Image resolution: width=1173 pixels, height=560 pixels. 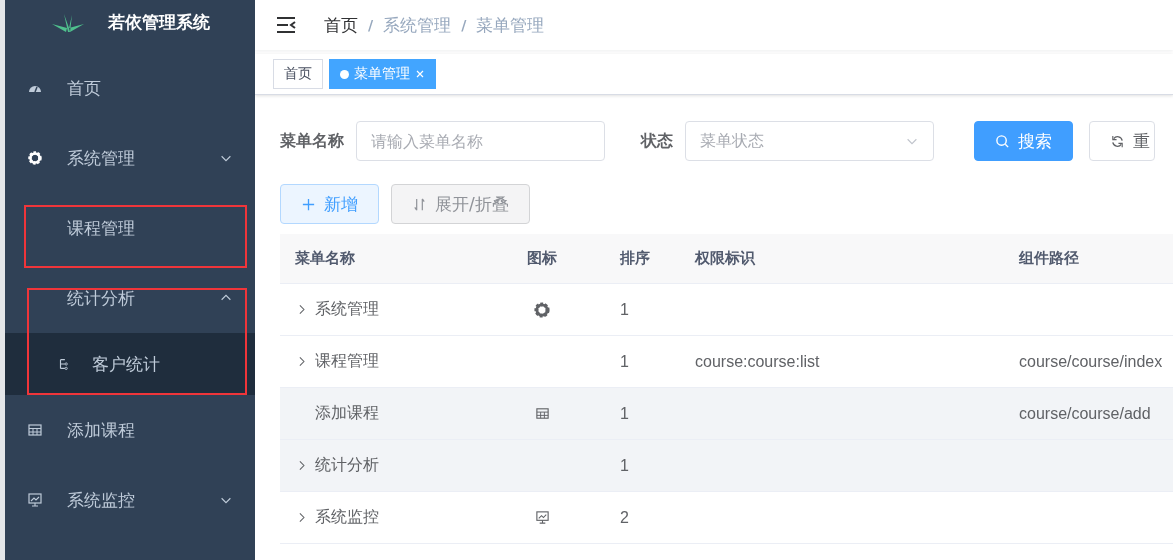 What do you see at coordinates (542, 258) in the screenshot?
I see `column-header: 图标` at bounding box center [542, 258].